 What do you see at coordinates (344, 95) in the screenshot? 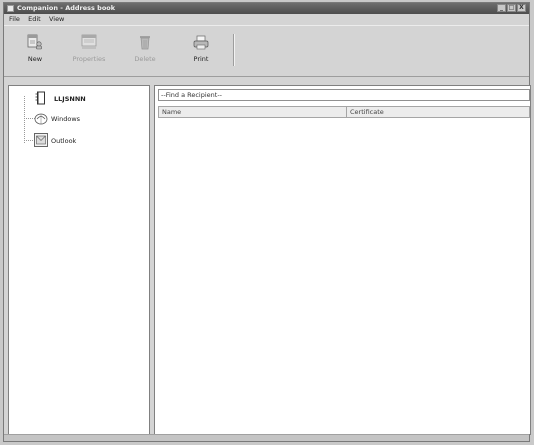
I see `find-recipient-input` at bounding box center [344, 95].